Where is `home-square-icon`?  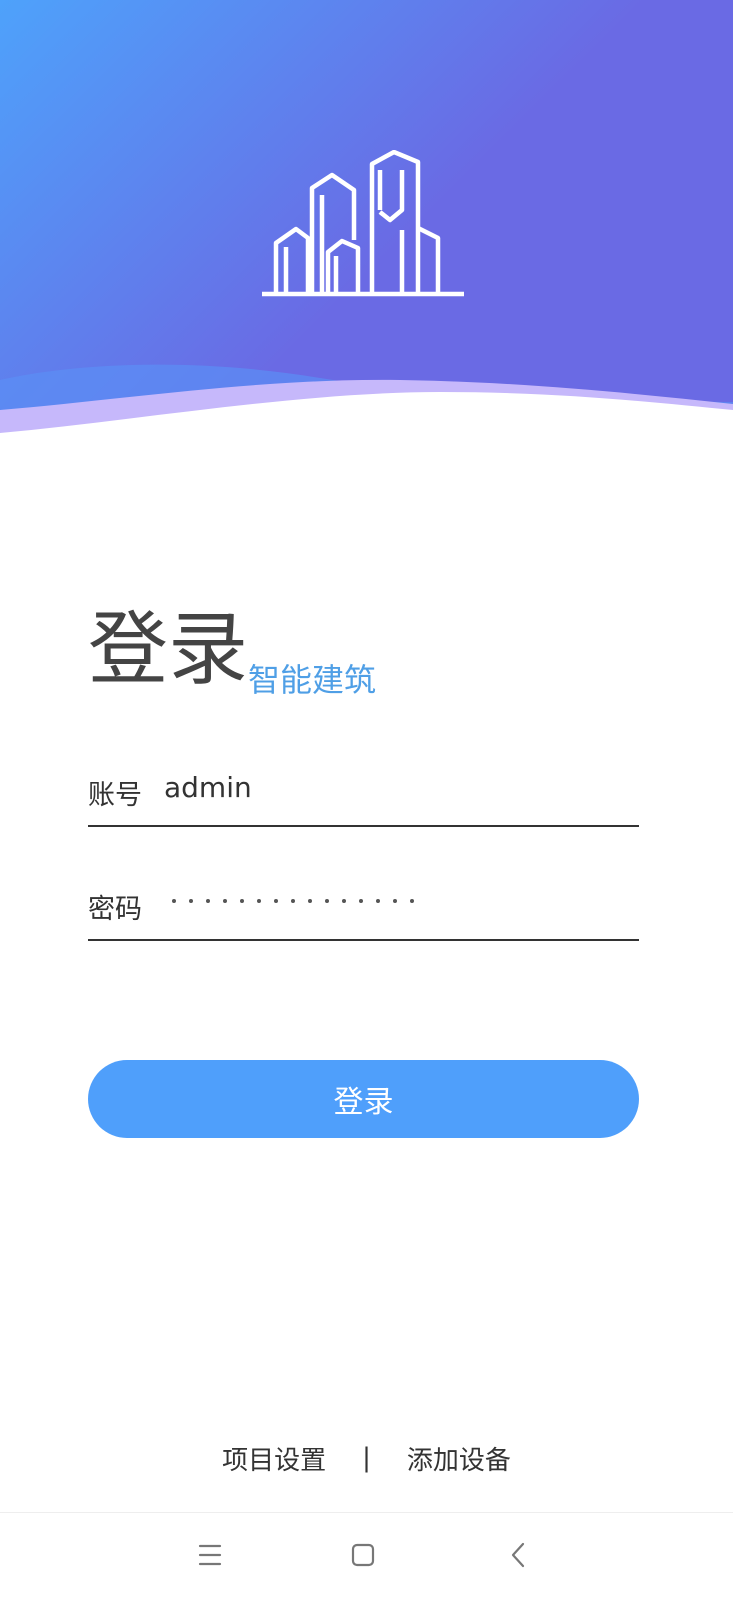 home-square-icon is located at coordinates (363, 1555).